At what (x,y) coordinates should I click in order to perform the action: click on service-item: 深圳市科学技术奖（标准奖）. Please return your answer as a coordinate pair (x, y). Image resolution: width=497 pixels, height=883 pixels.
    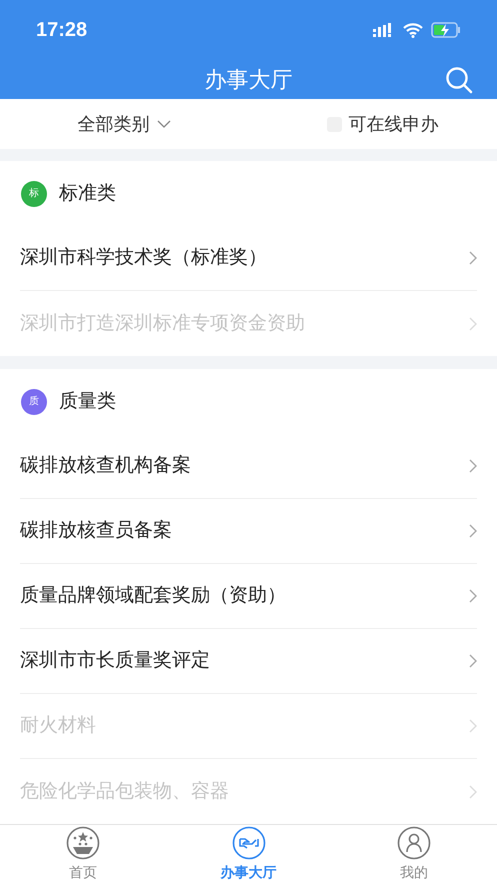
    Looking at the image, I should click on (248, 259).